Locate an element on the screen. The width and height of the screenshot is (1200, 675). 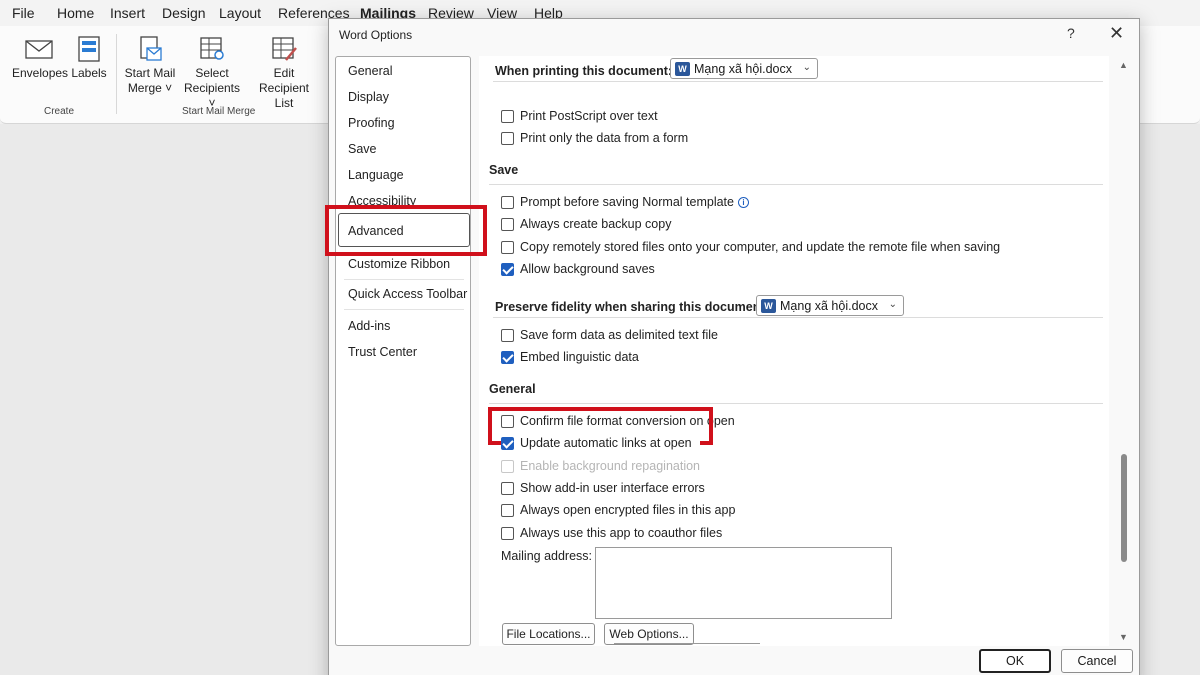
partial-control-edge is located at coordinates (687, 643).